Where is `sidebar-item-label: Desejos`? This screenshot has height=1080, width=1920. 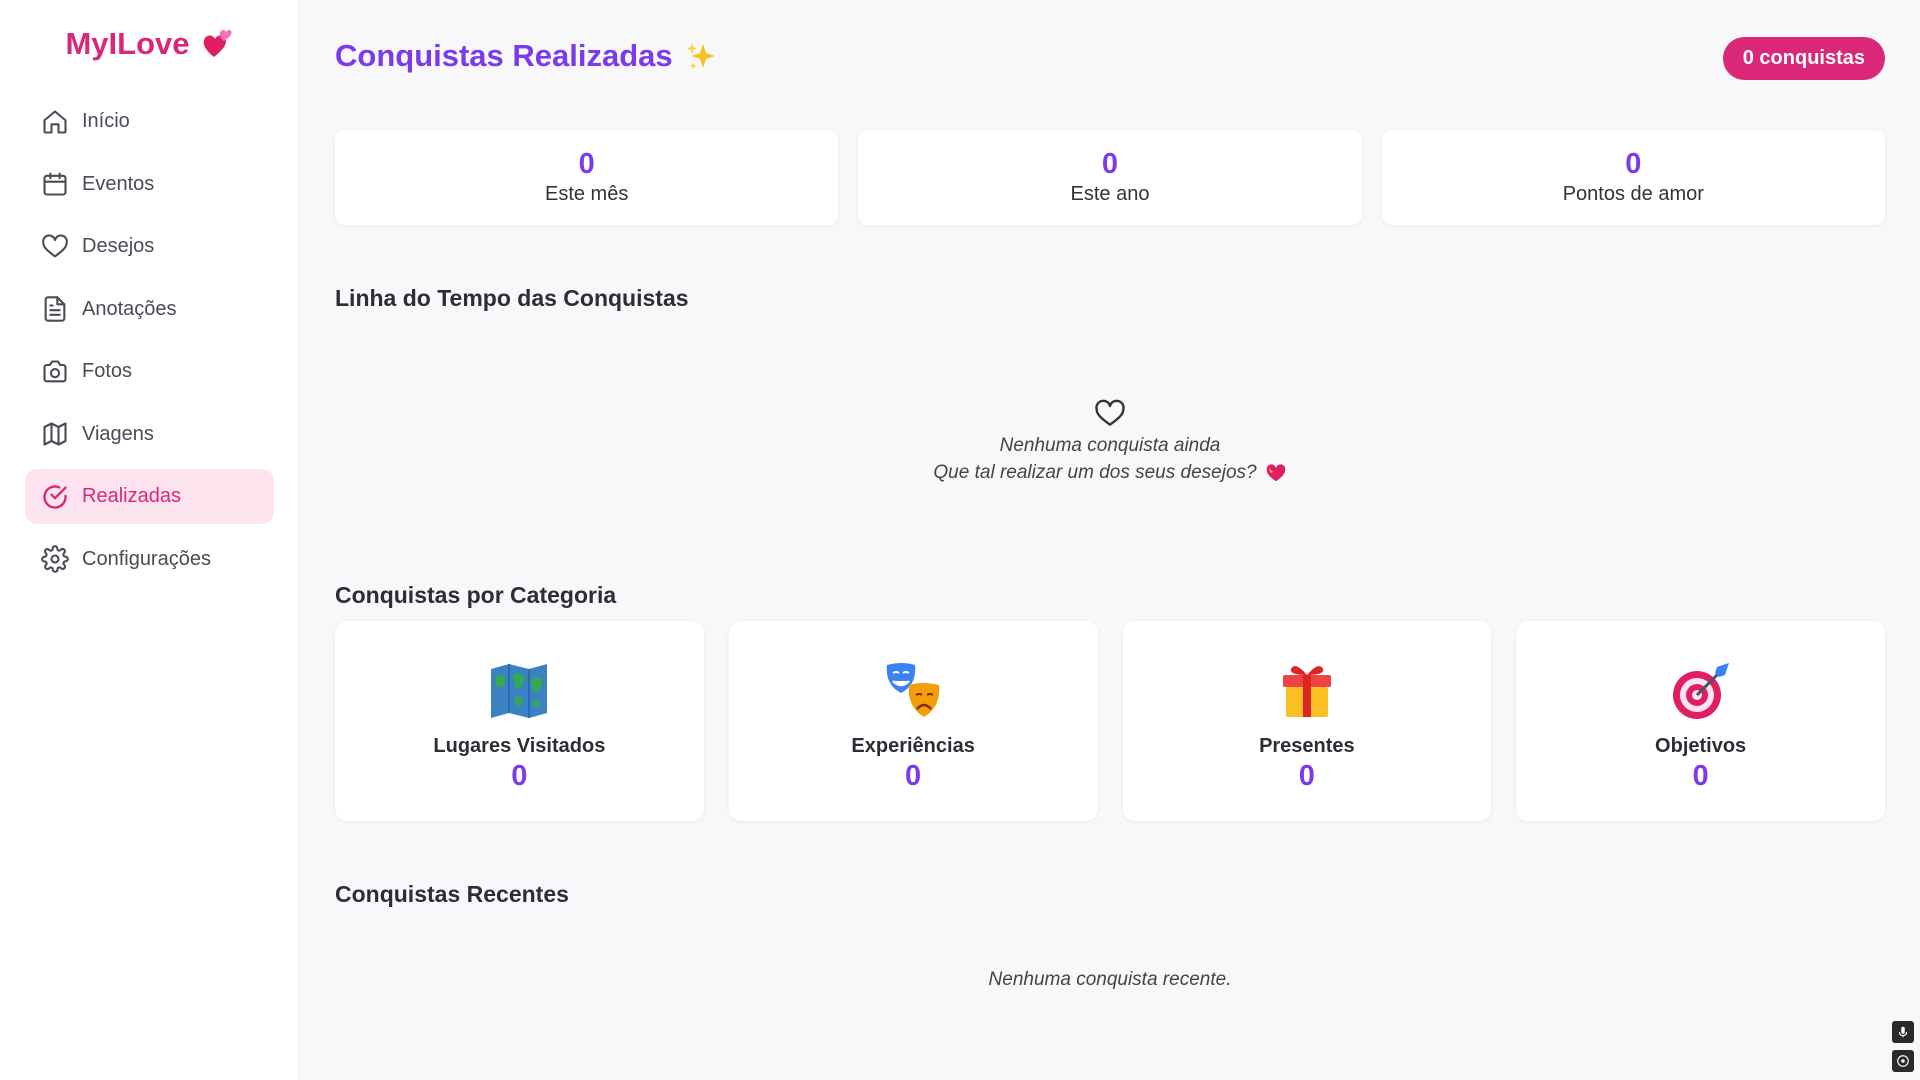 sidebar-item-label: Desejos is located at coordinates (118, 246).